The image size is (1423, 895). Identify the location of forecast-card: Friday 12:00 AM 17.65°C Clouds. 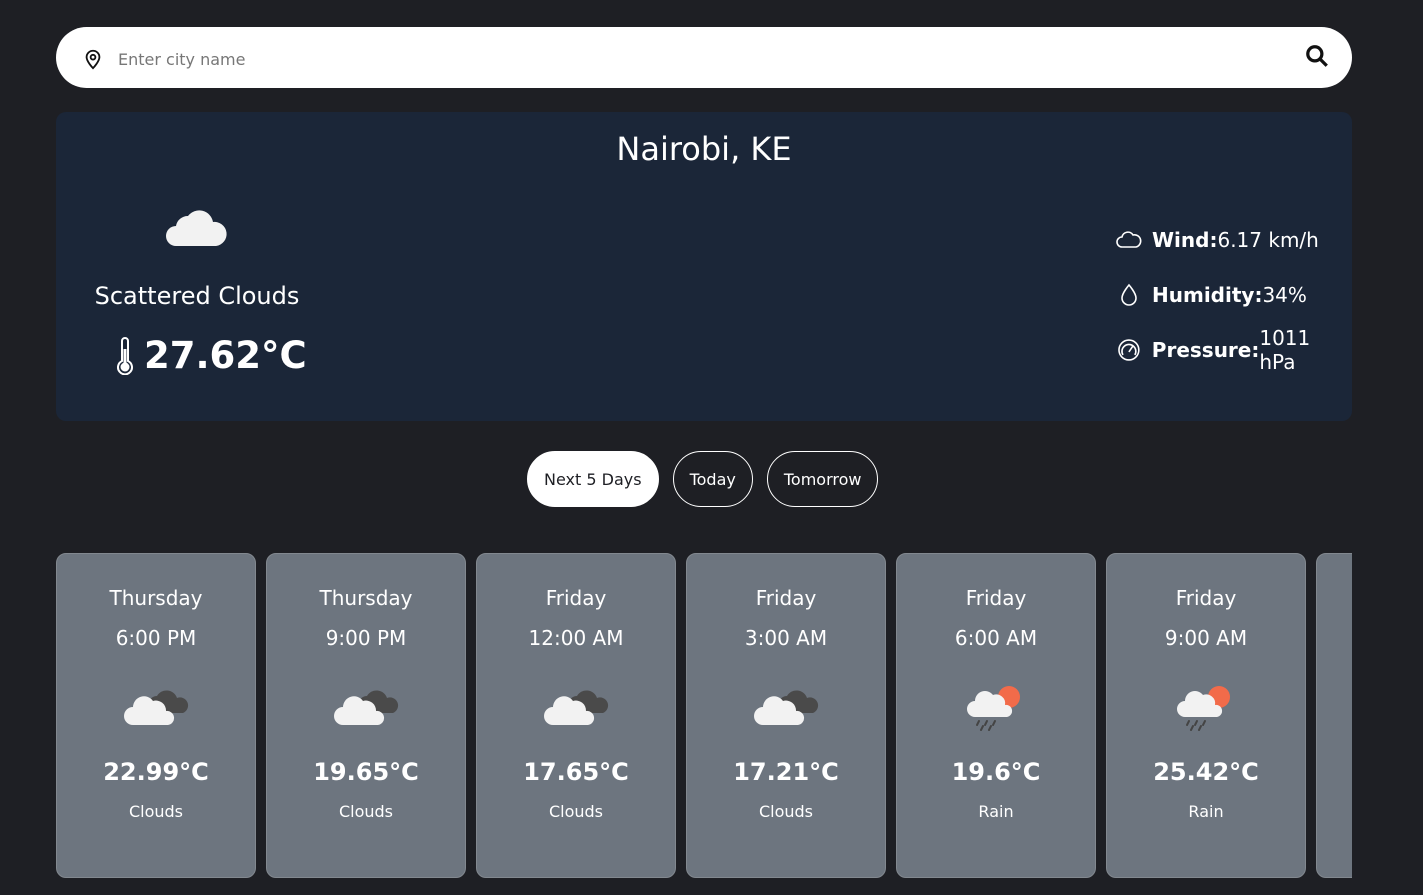
(576, 715).